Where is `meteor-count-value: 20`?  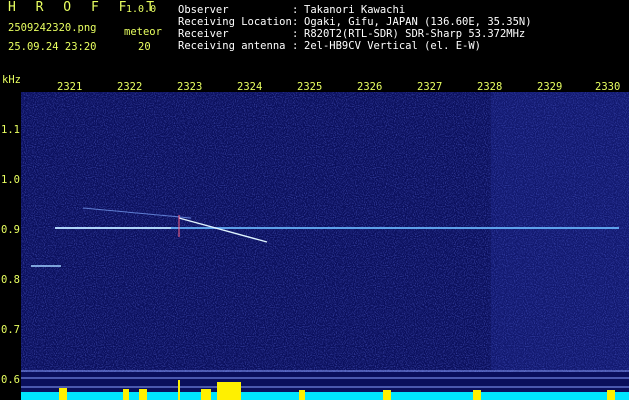 meteor-count-value: 20 is located at coordinates (144, 47).